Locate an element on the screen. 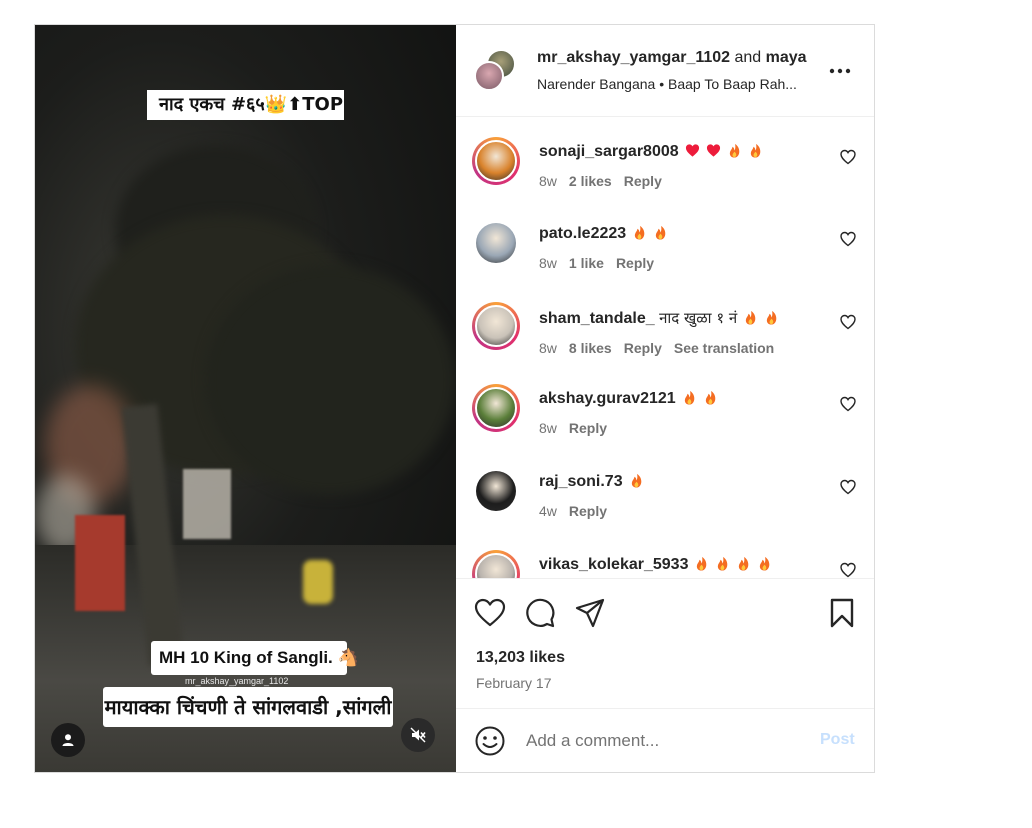 This screenshot has width=1032, height=828. comment-username: akshay.gurav2121 is located at coordinates (607, 398).